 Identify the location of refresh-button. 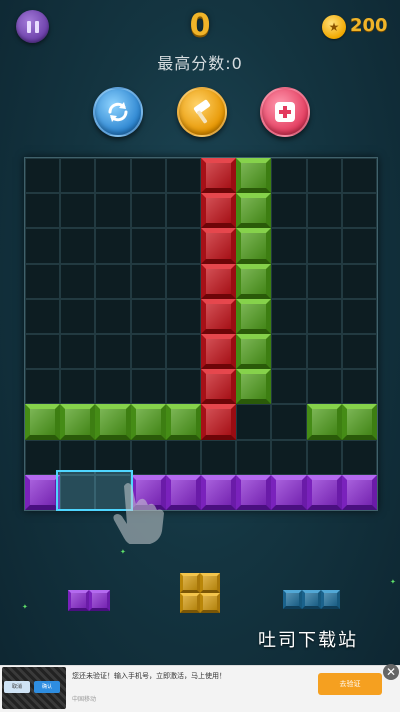
(118, 112).